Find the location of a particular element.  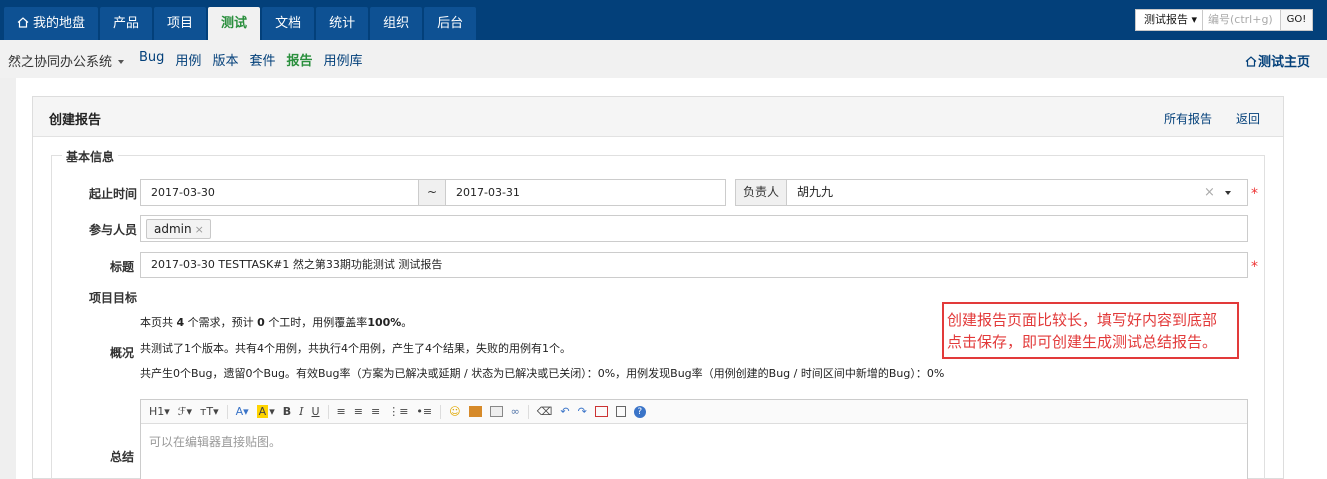

page-title: 创建报告 is located at coordinates (75, 120).